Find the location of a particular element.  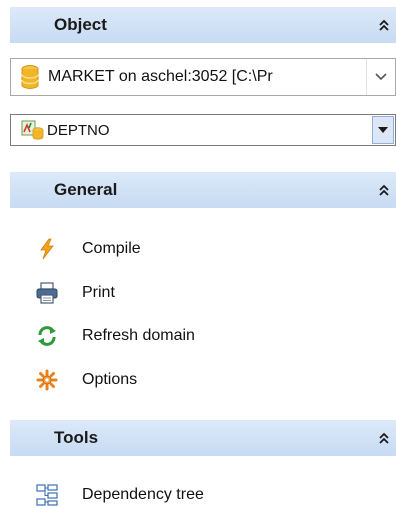

domain-combo: DEPTNO is located at coordinates (203, 130).